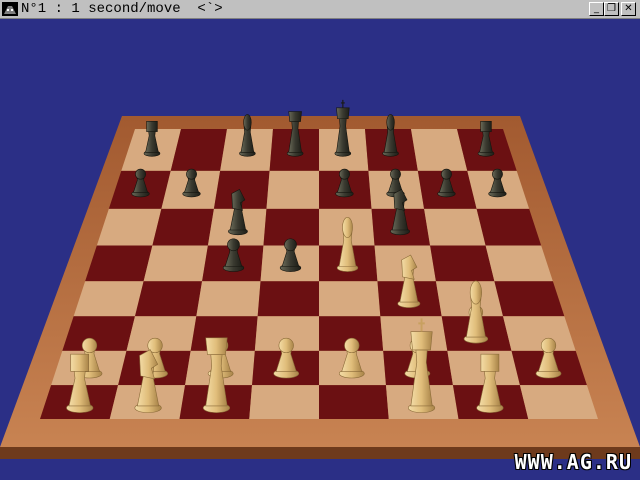 The height and width of the screenshot is (480, 640). What do you see at coordinates (108, 299) in the screenshot?
I see `board-square-a4` at bounding box center [108, 299].